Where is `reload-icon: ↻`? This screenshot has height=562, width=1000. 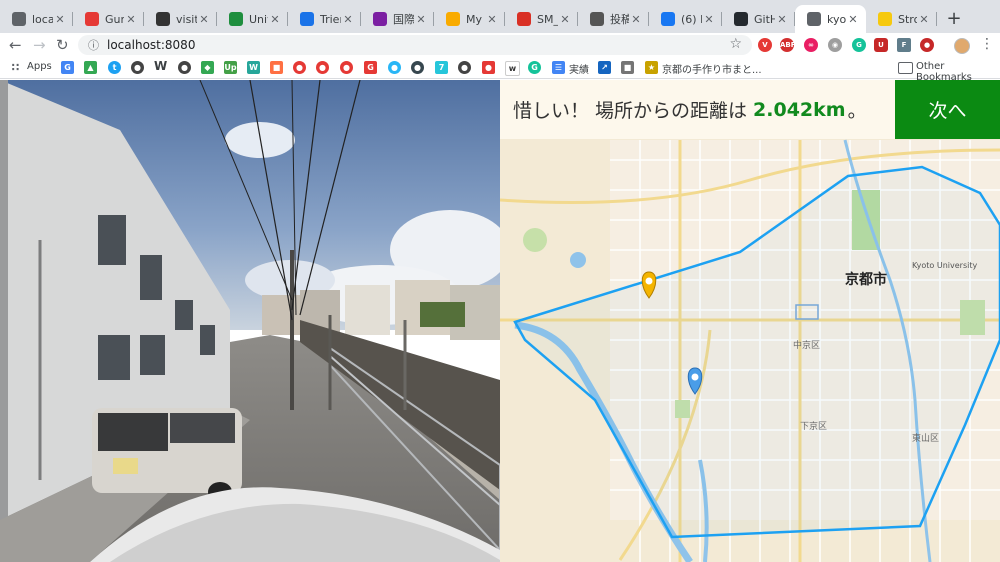
reload-icon: ↻ is located at coordinates (62, 45).